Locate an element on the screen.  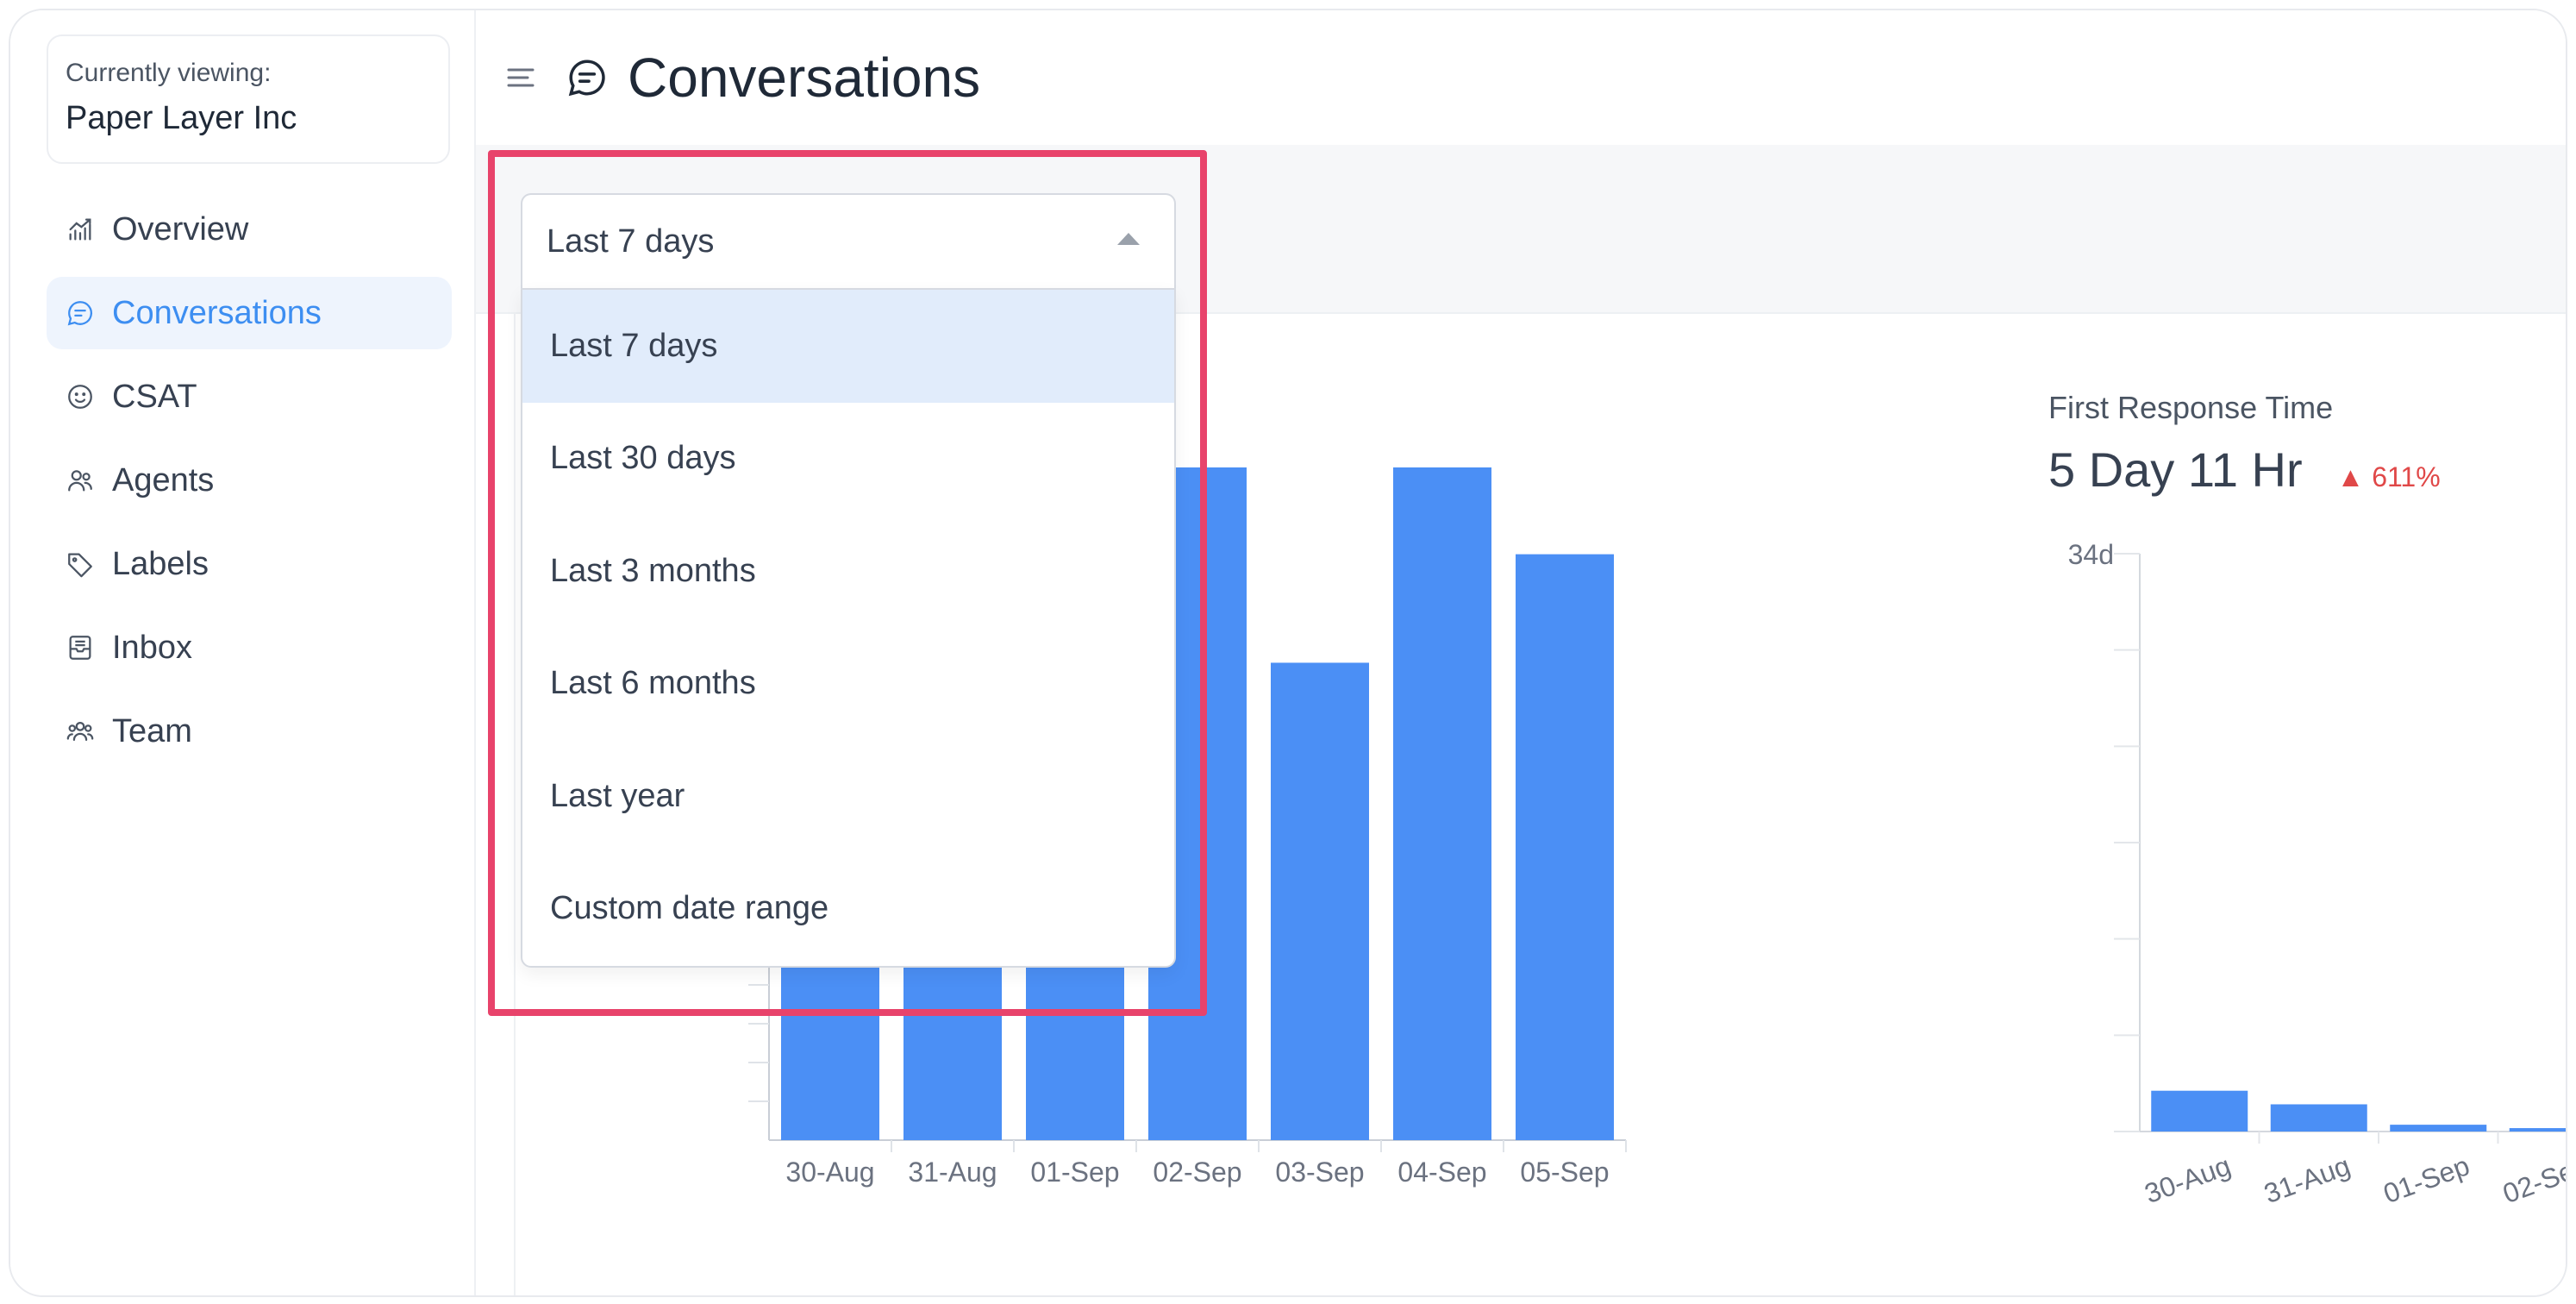
account-caption: Currently viewing: is located at coordinates (169, 73).